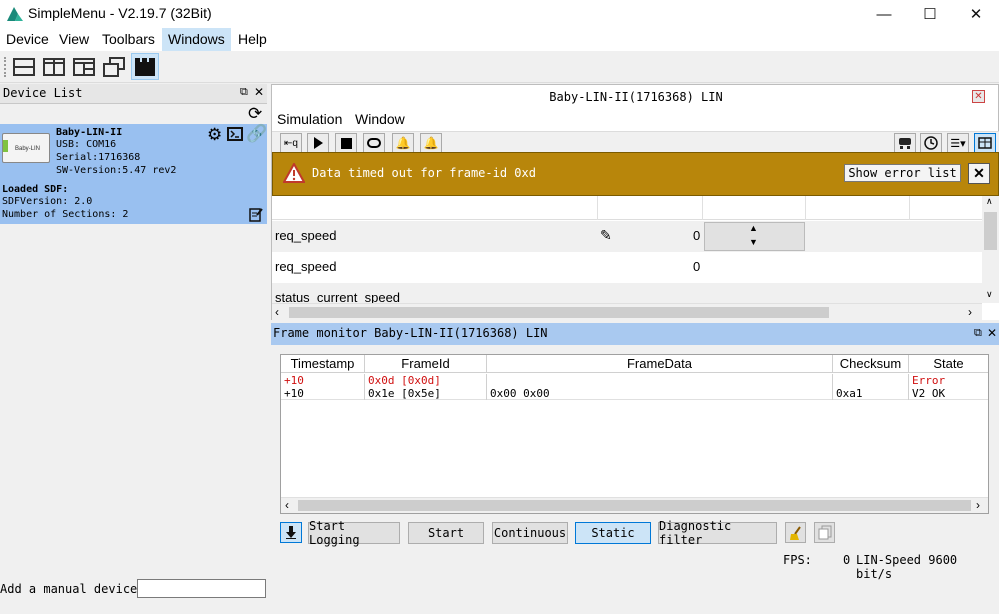 The image size is (999, 614). What do you see at coordinates (931, 143) in the screenshot?
I see `clock-icon` at bounding box center [931, 143].